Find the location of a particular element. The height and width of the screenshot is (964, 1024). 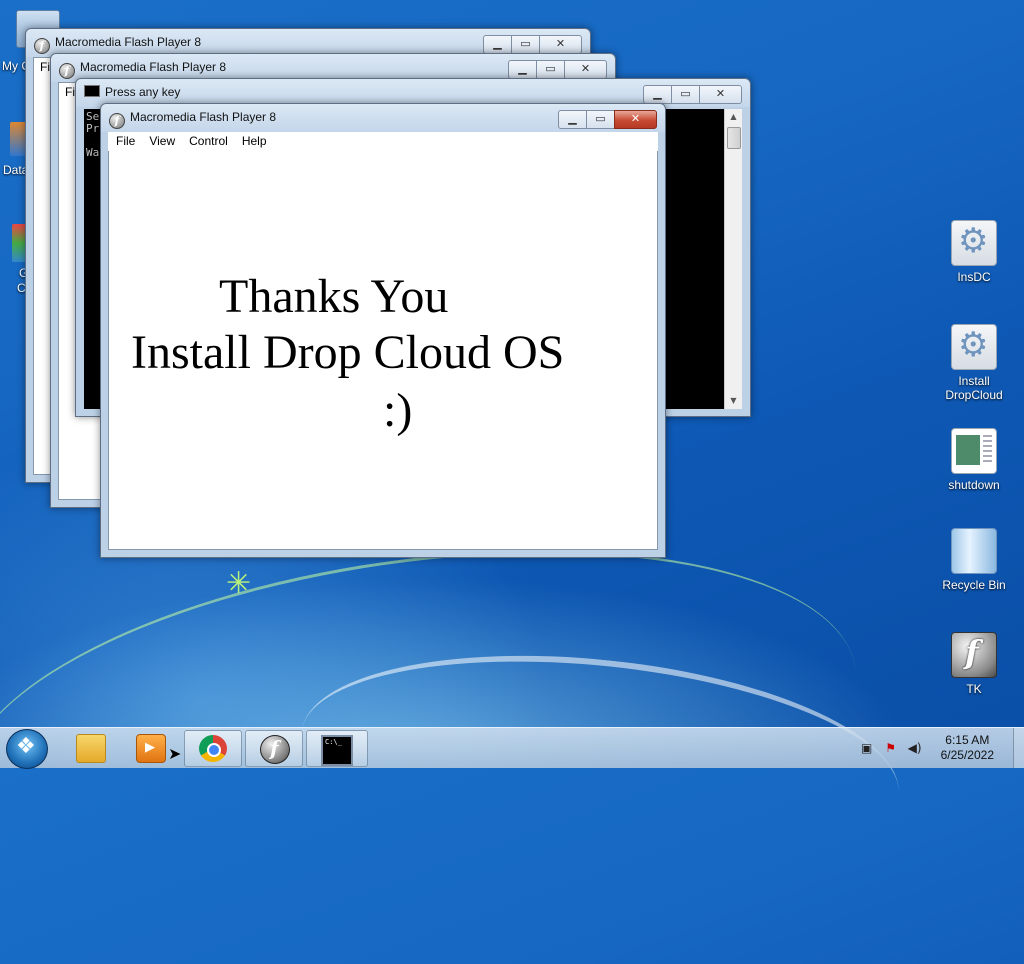

console-scrollbar: ▲ ▼ is located at coordinates (733, 259).